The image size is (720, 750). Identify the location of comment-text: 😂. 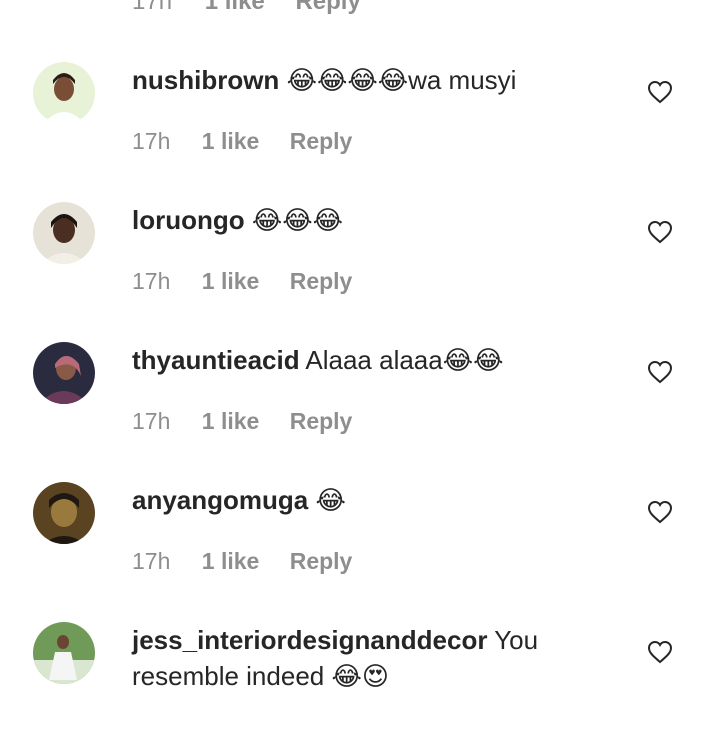
(330, 500).